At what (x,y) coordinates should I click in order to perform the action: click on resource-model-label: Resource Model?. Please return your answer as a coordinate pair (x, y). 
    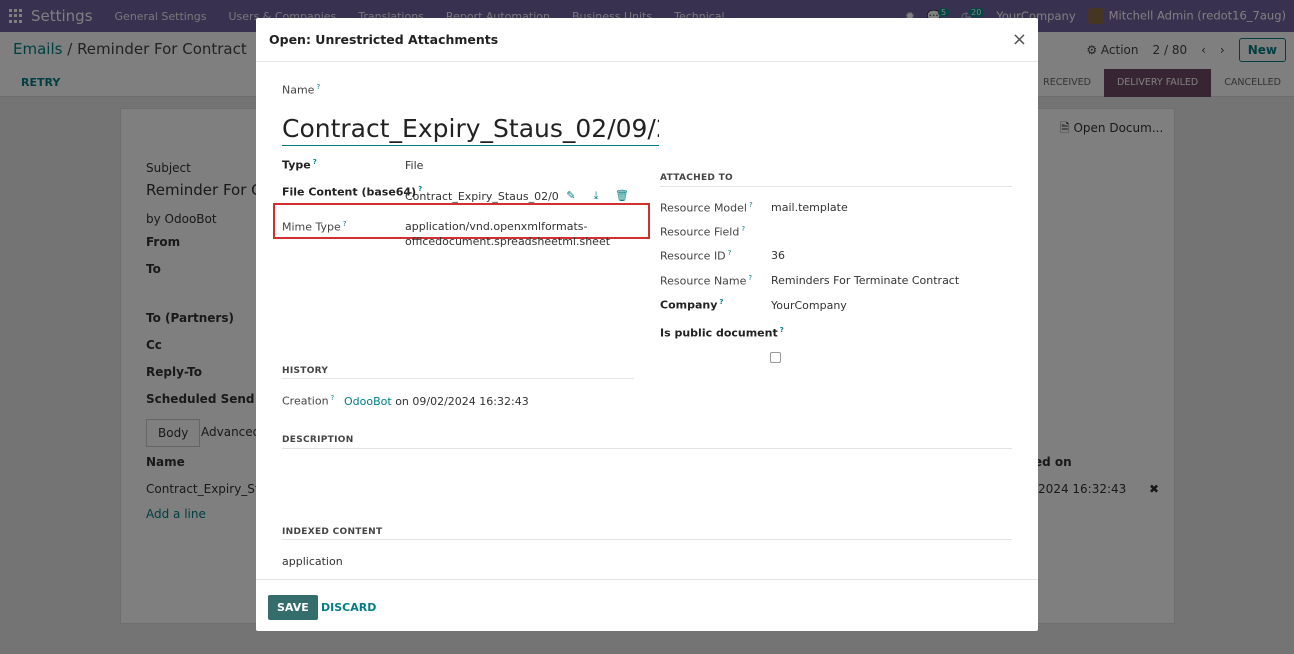
    Looking at the image, I should click on (706, 208).